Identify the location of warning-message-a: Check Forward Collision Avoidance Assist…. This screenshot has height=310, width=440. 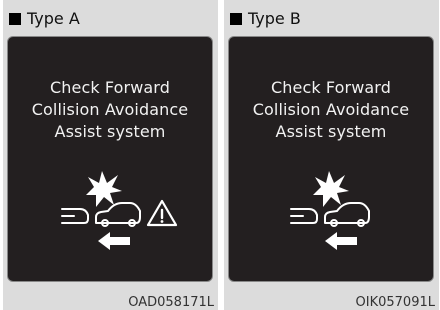
(110, 110).